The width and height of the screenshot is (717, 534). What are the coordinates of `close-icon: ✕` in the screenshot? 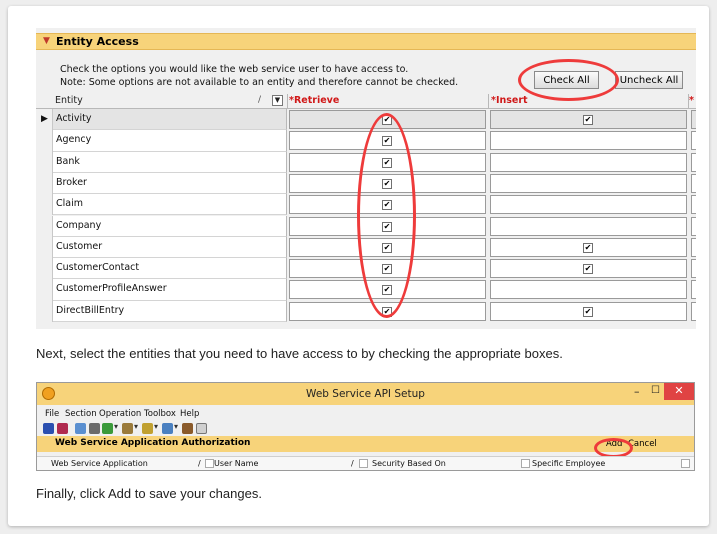 It's located at (679, 391).